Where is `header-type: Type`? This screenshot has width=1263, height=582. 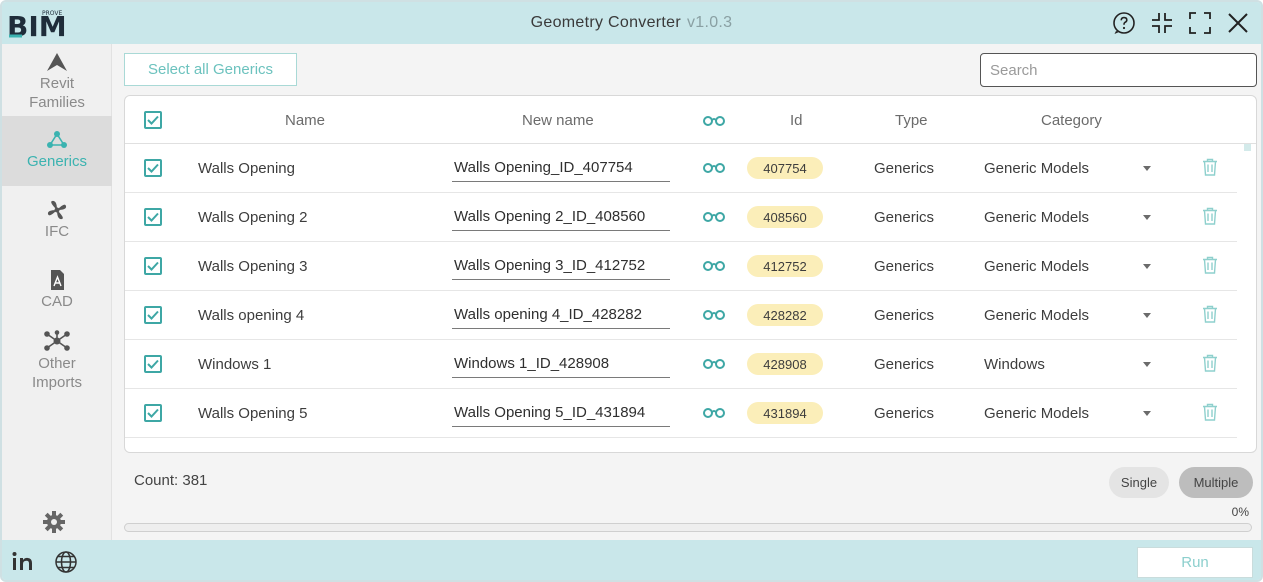
header-type: Type is located at coordinates (911, 120).